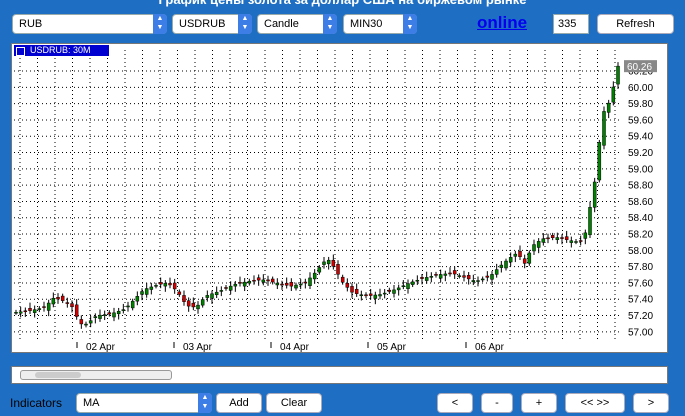 The height and width of the screenshot is (416, 685). I want to click on range-button: << >>, so click(595, 403).